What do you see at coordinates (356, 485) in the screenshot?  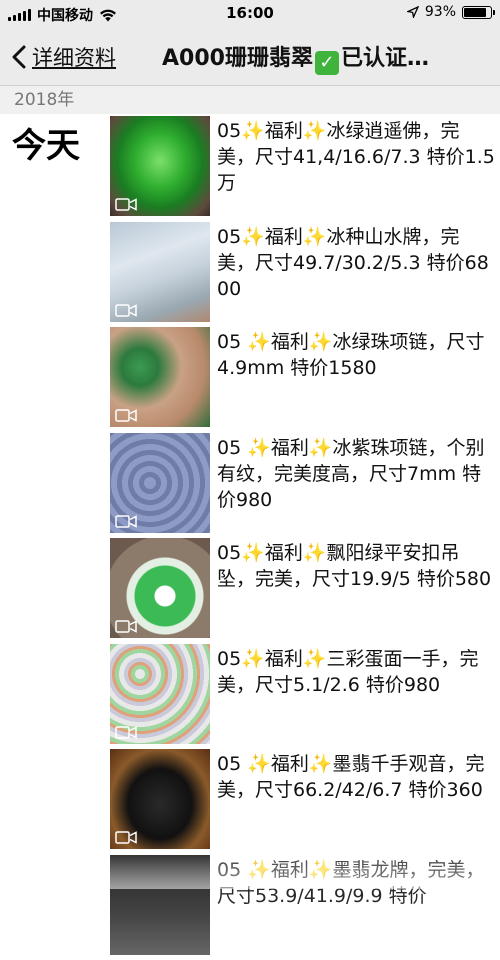 I see `post-text: 05 ✨福利✨冰紫珠项链，个别有纹，完美度高，尺寸7mm 特价980` at bounding box center [356, 485].